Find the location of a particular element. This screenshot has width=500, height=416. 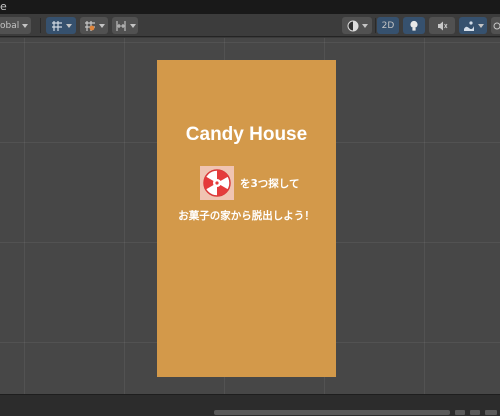

hidden-objects-button is located at coordinates (495, 25).